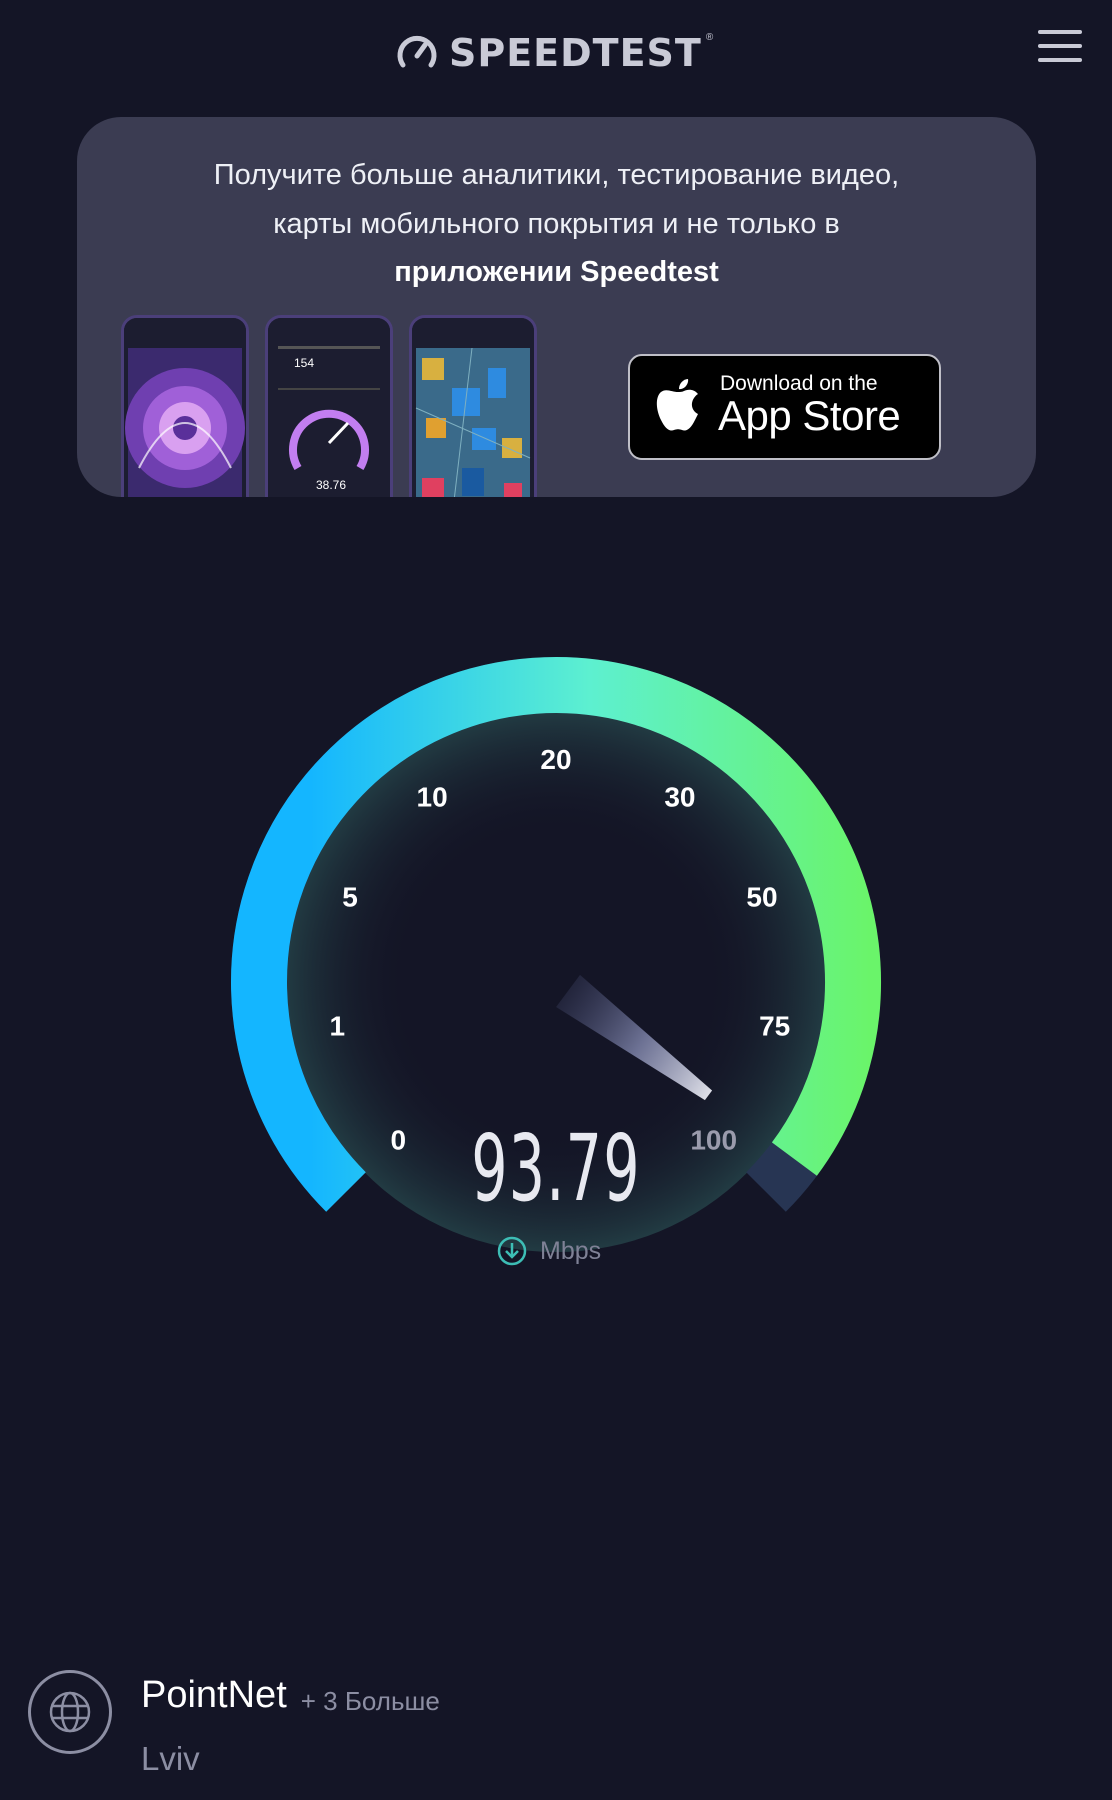 The height and width of the screenshot is (1800, 1112). What do you see at coordinates (170, 1758) in the screenshot?
I see `server-city: Lviv` at bounding box center [170, 1758].